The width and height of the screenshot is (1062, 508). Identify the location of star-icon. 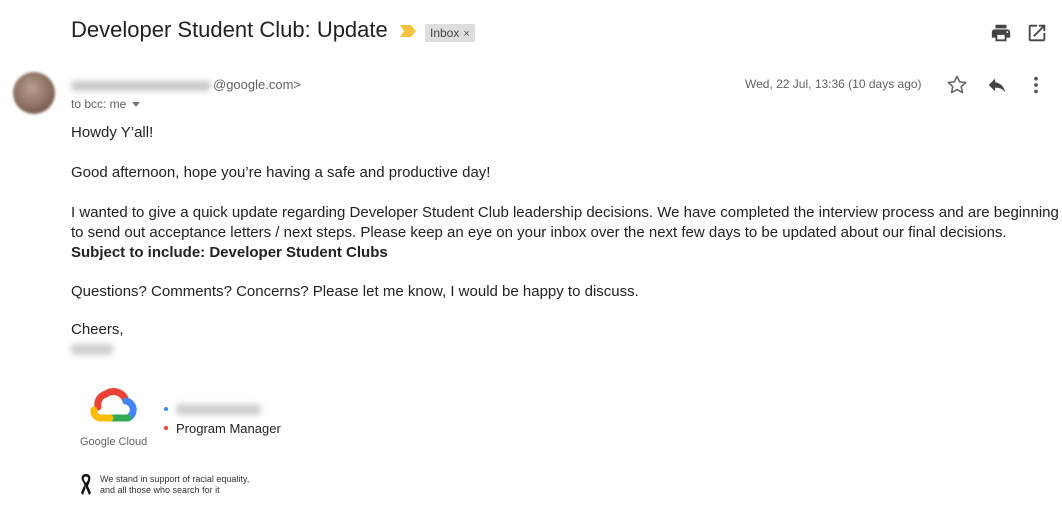
(957, 85).